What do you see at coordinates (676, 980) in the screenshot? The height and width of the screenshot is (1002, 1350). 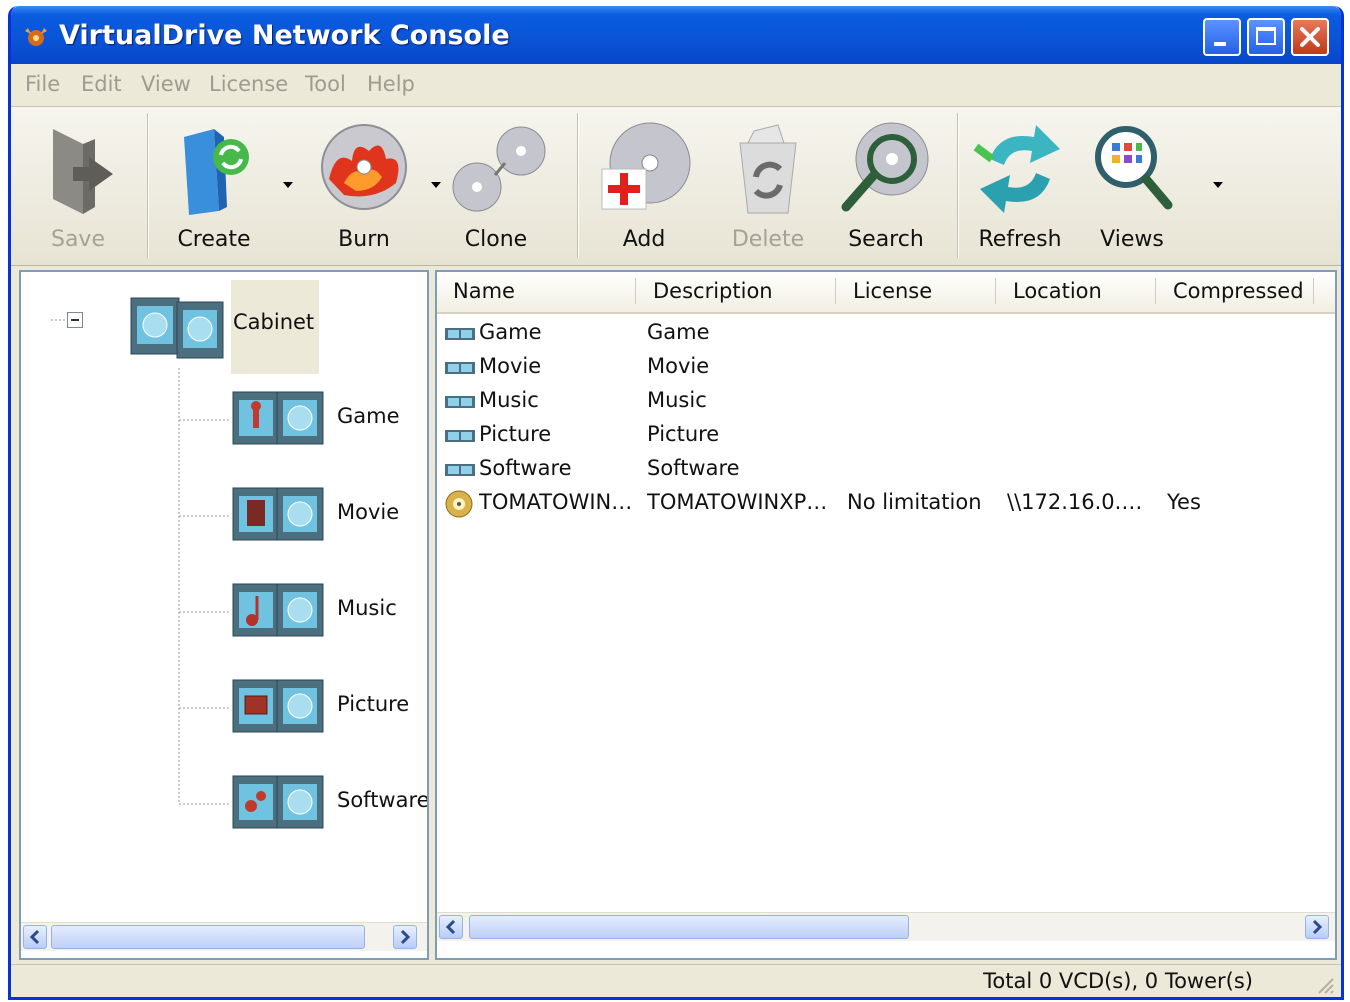 I see `status-bar: Total 0 VCD(s), 0 Tower(s)` at bounding box center [676, 980].